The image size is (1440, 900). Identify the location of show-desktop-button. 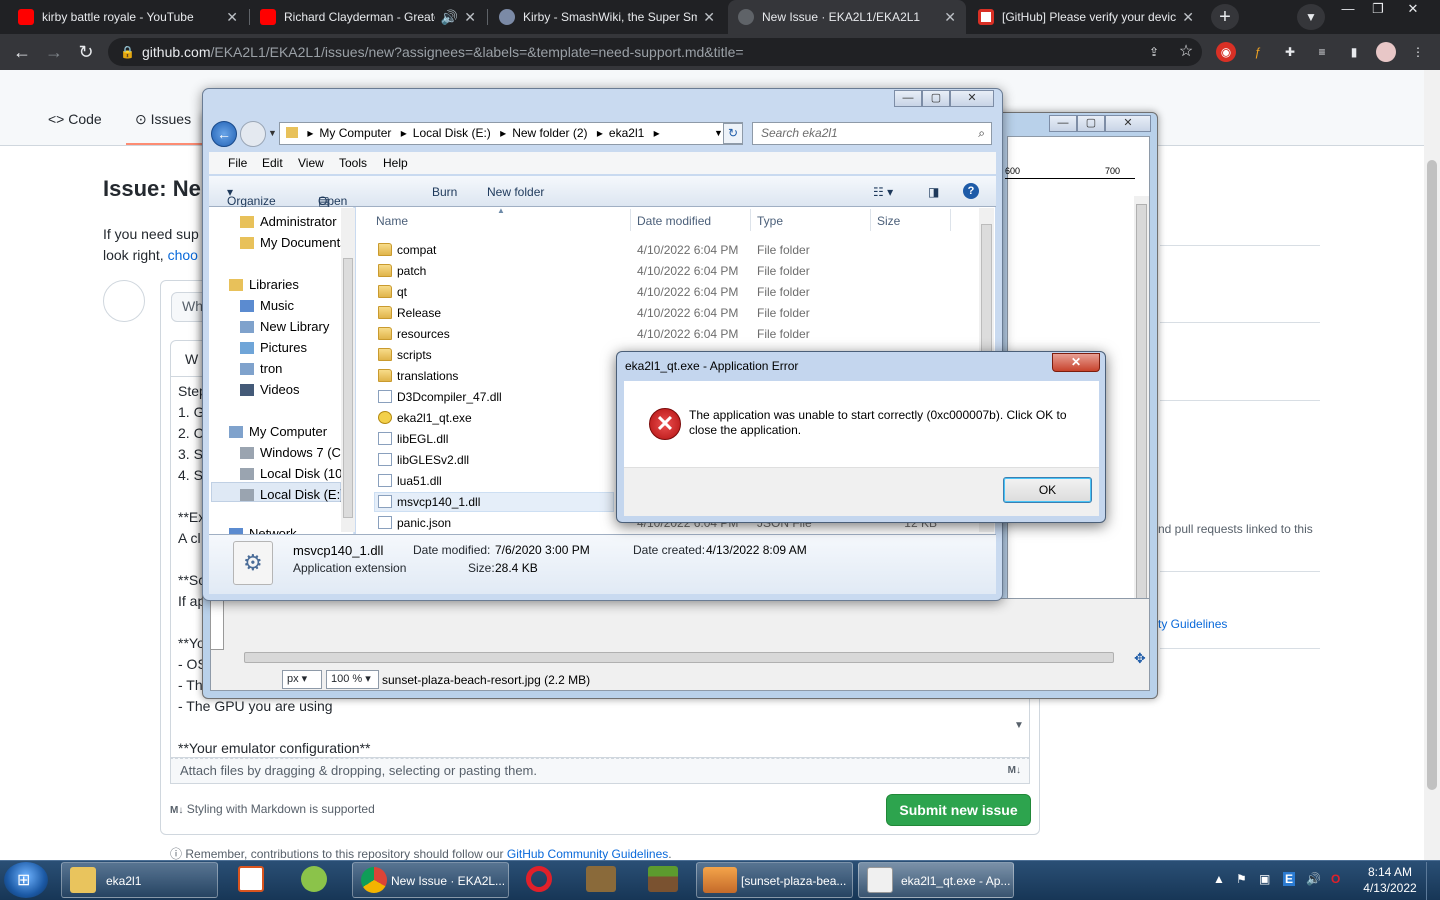
(1433, 881).